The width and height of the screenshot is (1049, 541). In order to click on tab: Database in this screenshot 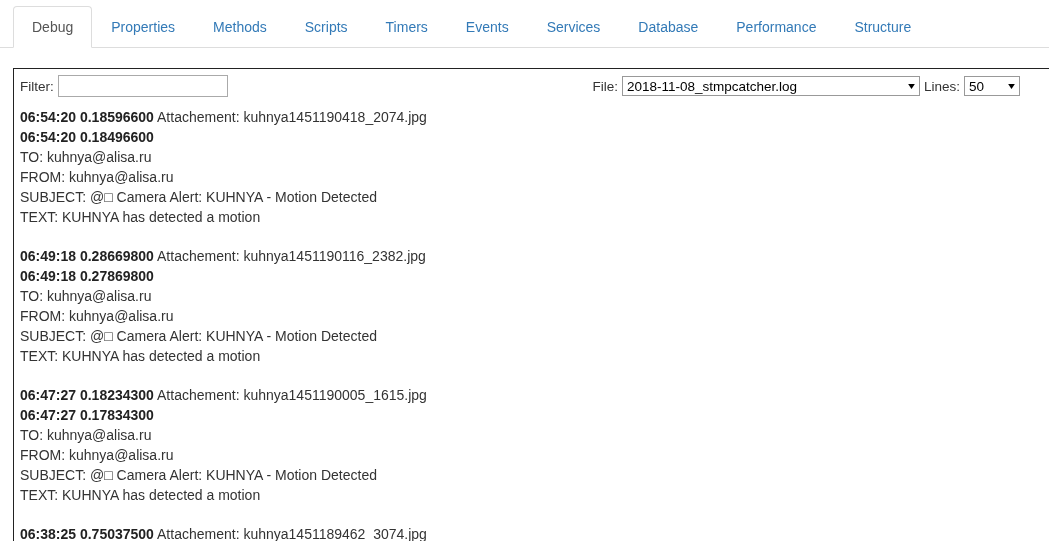, I will do `click(668, 27)`.